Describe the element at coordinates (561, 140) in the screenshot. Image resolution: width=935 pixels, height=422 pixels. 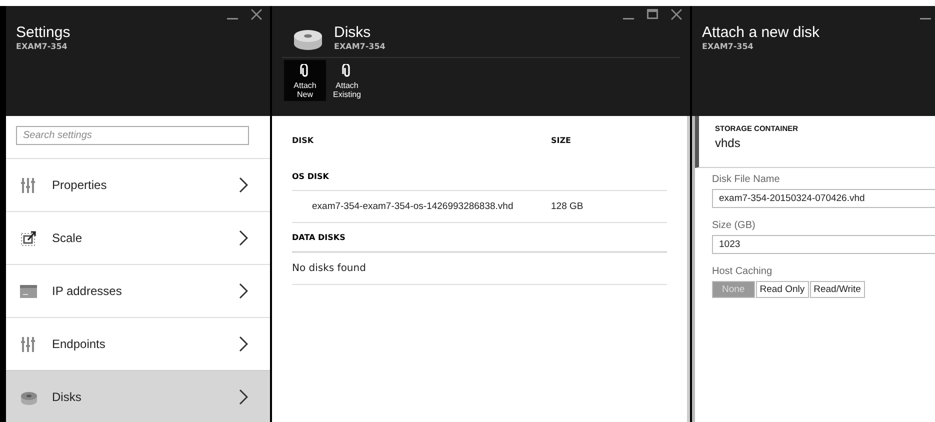
I see `column-header: SIZE` at that location.